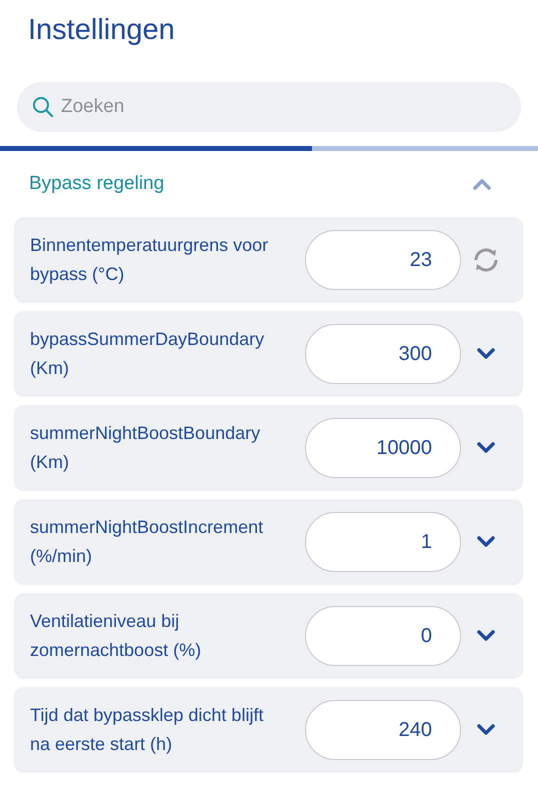  What do you see at coordinates (116, 636) in the screenshot?
I see `setting-label: Ventilatieniveau bij zomernachtboost (%)` at bounding box center [116, 636].